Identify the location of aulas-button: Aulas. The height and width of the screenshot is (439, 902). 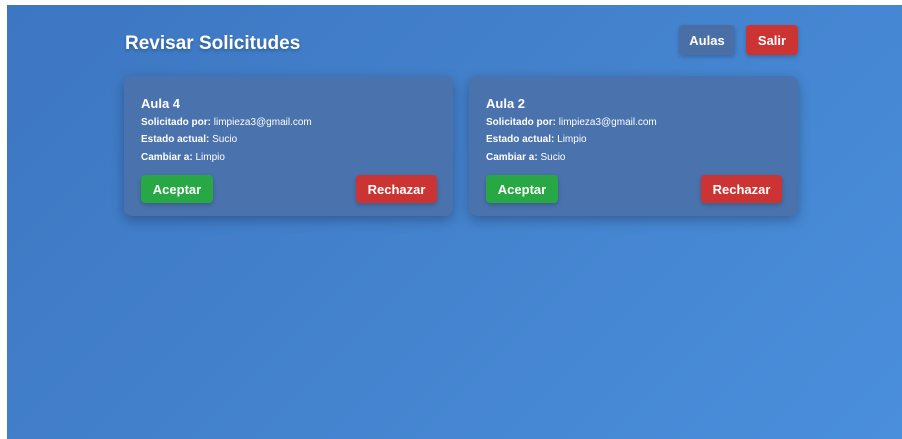
(707, 40).